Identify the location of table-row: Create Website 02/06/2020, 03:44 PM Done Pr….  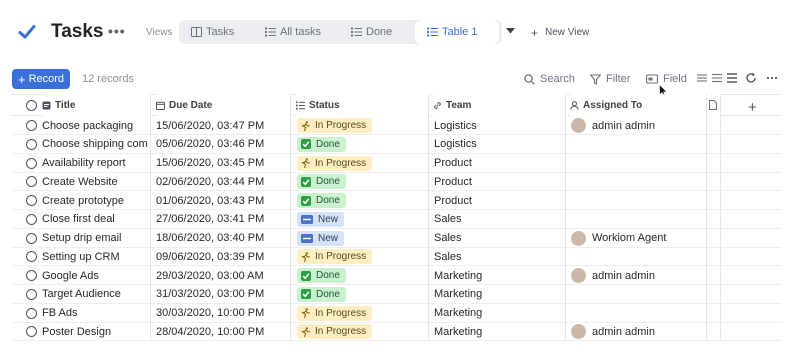
(396, 182).